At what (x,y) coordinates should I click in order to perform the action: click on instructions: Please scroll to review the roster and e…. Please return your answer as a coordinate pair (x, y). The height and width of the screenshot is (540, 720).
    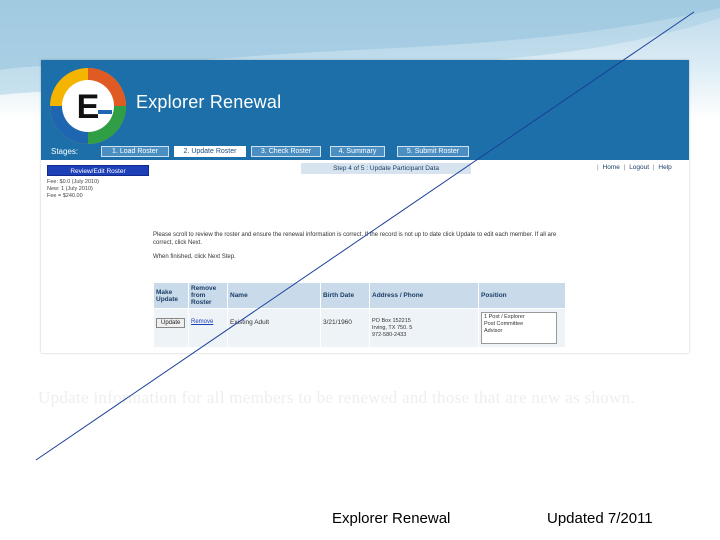
    Looking at the image, I should click on (363, 249).